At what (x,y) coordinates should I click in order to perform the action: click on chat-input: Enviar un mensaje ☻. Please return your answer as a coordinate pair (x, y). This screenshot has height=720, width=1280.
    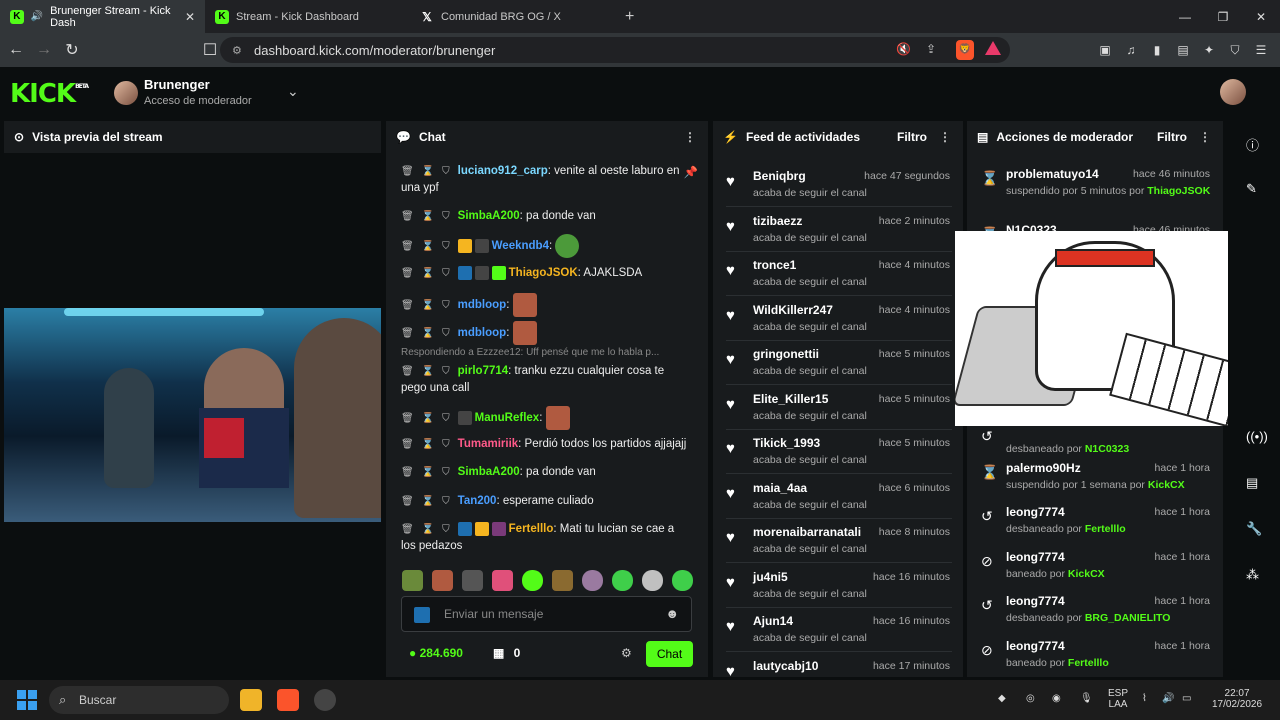
    Looking at the image, I should click on (546, 614).